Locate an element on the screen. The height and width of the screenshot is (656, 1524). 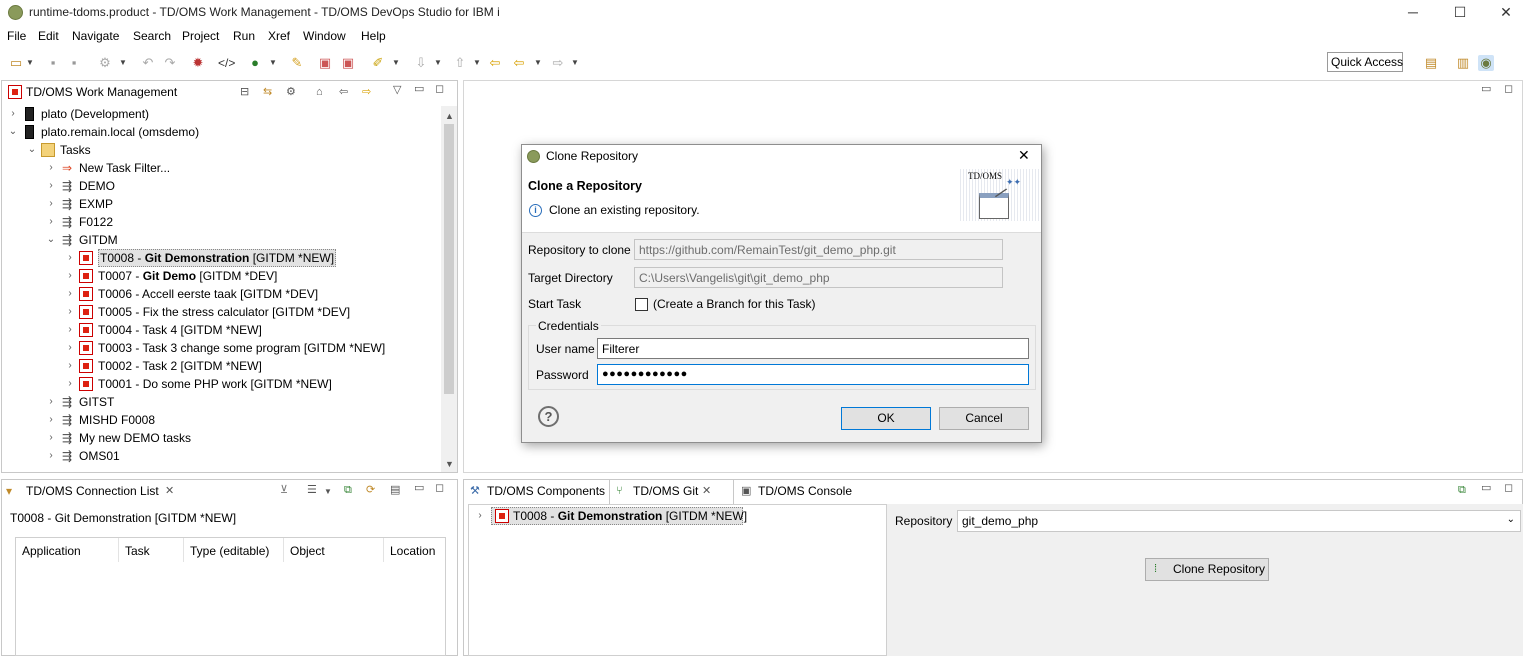
scroll-down-icon: ▼ is located at coordinates (449, 464).